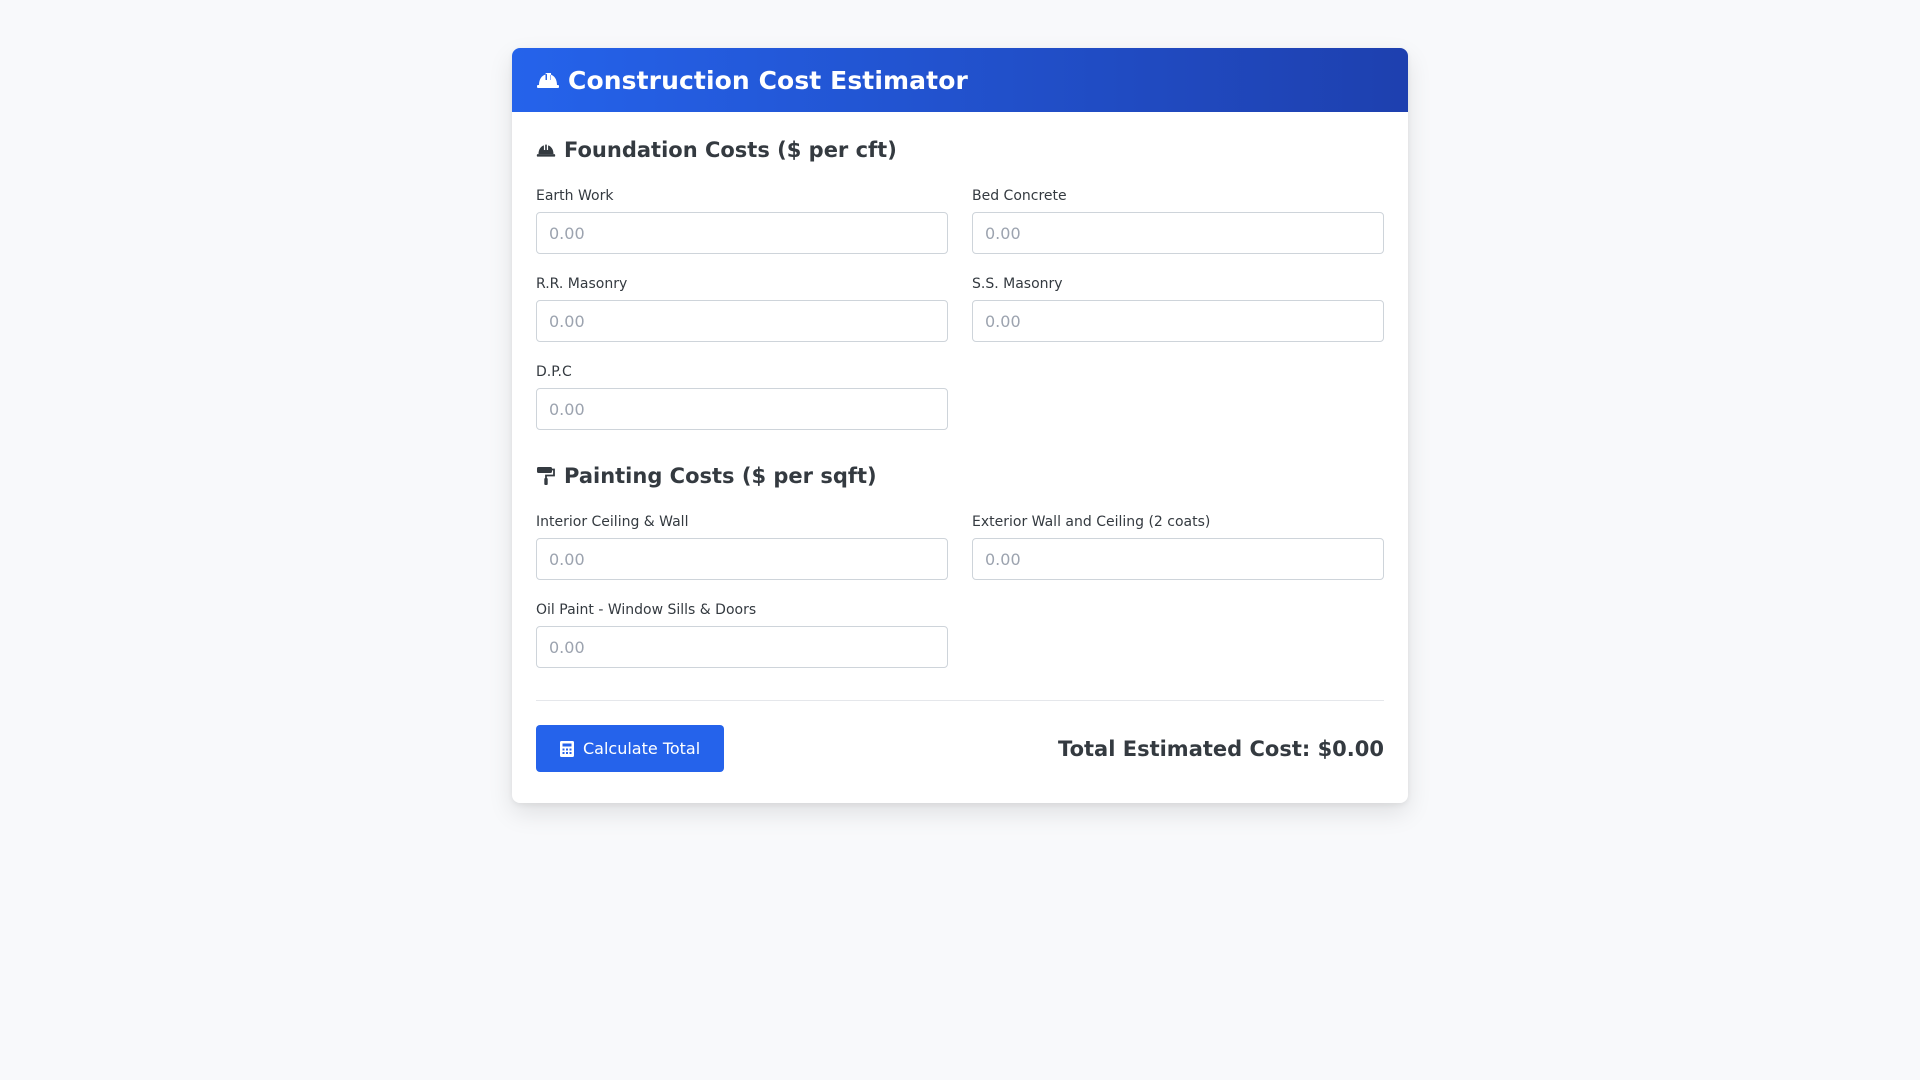 Image resolution: width=1920 pixels, height=1080 pixels. What do you see at coordinates (960, 700) in the screenshot?
I see `divider` at bounding box center [960, 700].